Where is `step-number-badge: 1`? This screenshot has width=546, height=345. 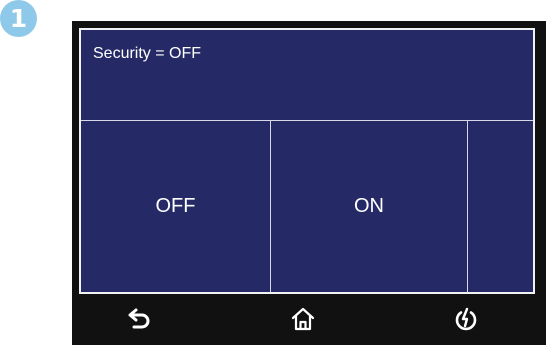 step-number-badge: 1 is located at coordinates (18, 18).